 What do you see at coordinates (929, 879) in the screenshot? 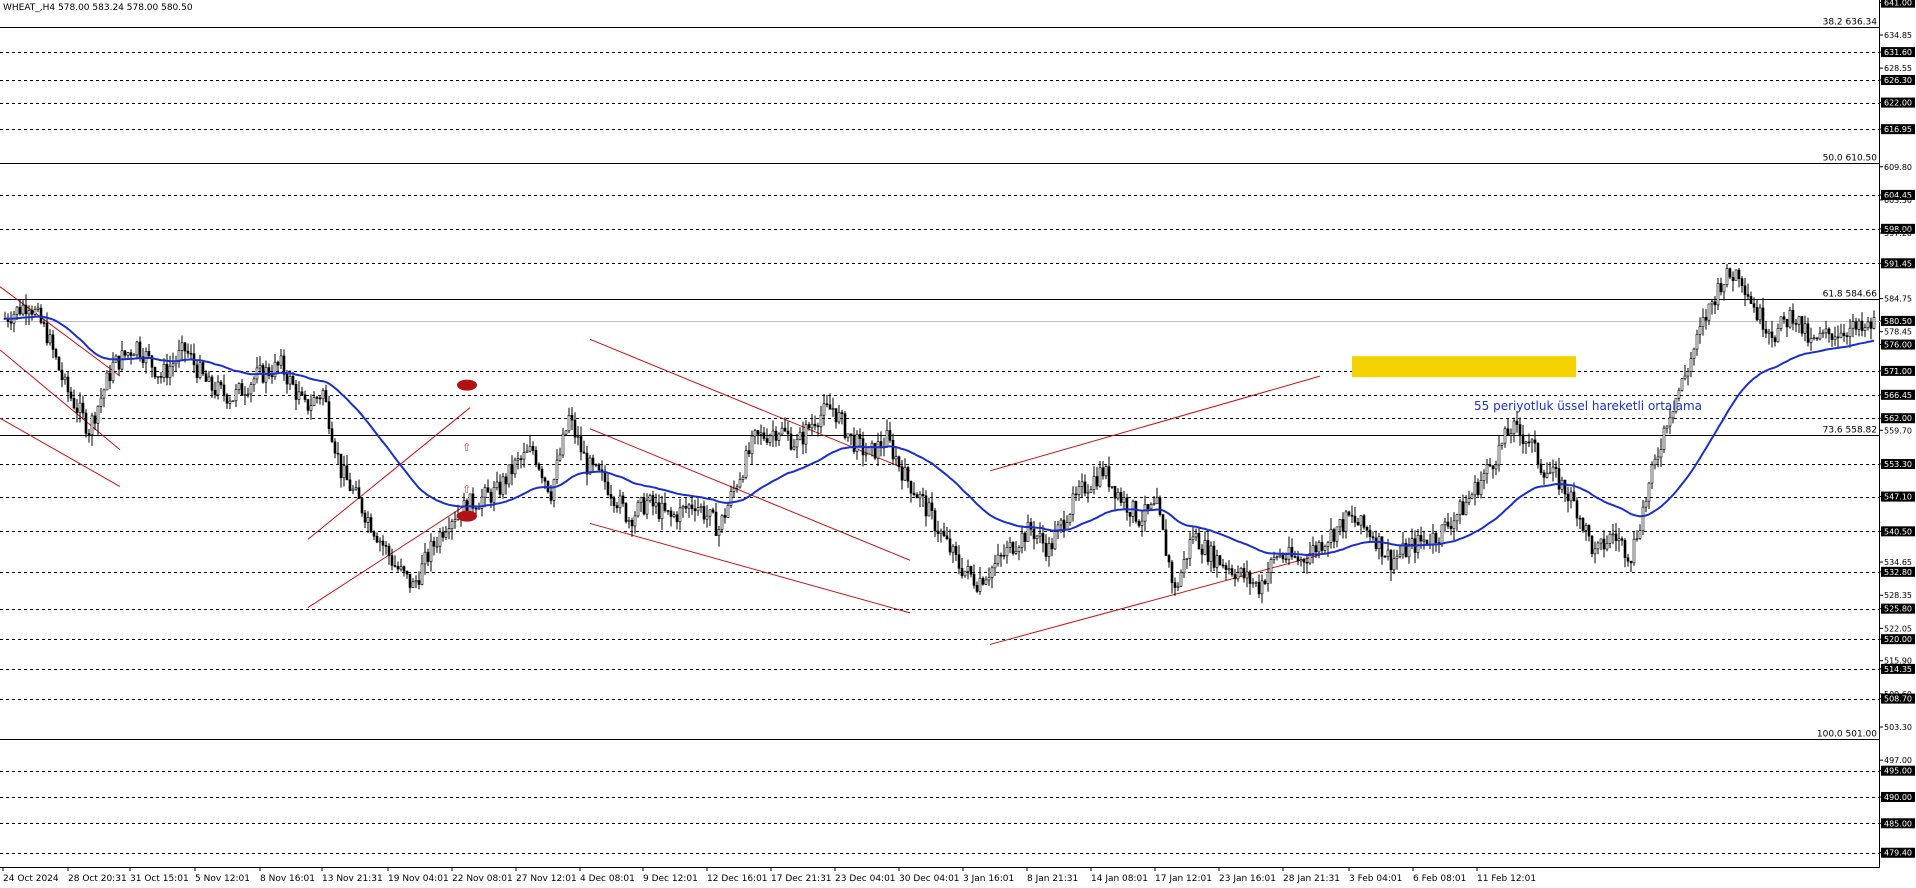
I see `time-label: 30 Dec 04:01` at bounding box center [929, 879].